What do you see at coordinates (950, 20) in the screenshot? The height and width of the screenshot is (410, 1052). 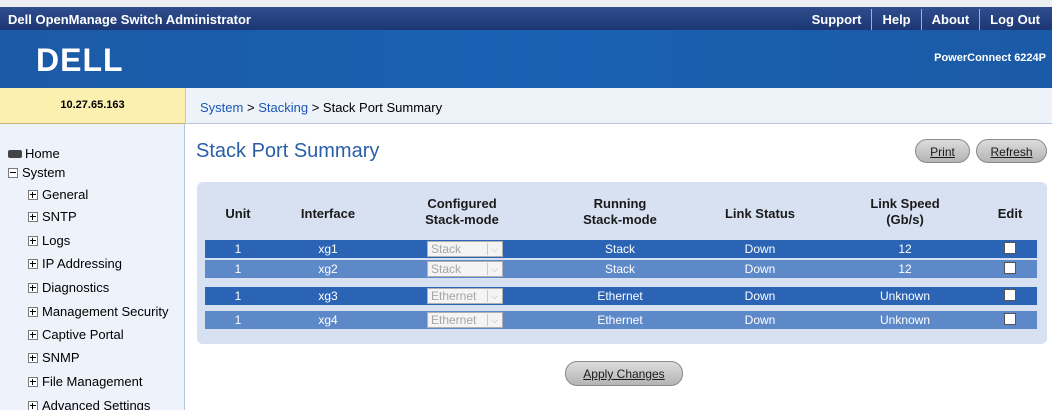 I see `about-link: About` at bounding box center [950, 20].